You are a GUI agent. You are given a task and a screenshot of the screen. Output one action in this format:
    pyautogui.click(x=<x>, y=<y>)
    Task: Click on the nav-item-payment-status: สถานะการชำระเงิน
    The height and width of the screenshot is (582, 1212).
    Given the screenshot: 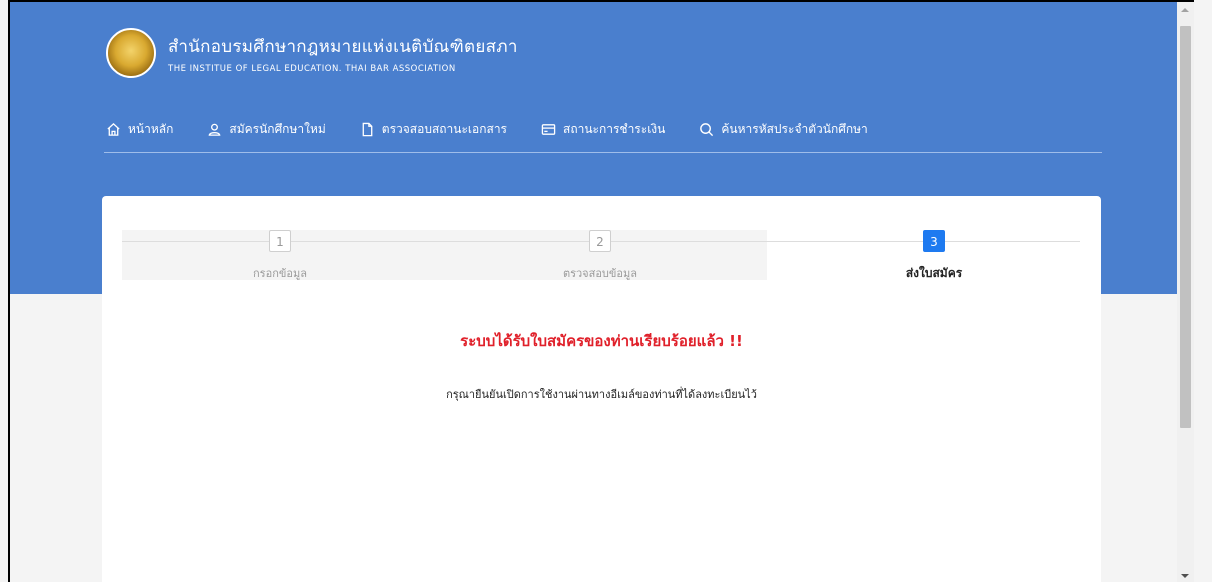 What is the action you would take?
    pyautogui.click(x=603, y=129)
    